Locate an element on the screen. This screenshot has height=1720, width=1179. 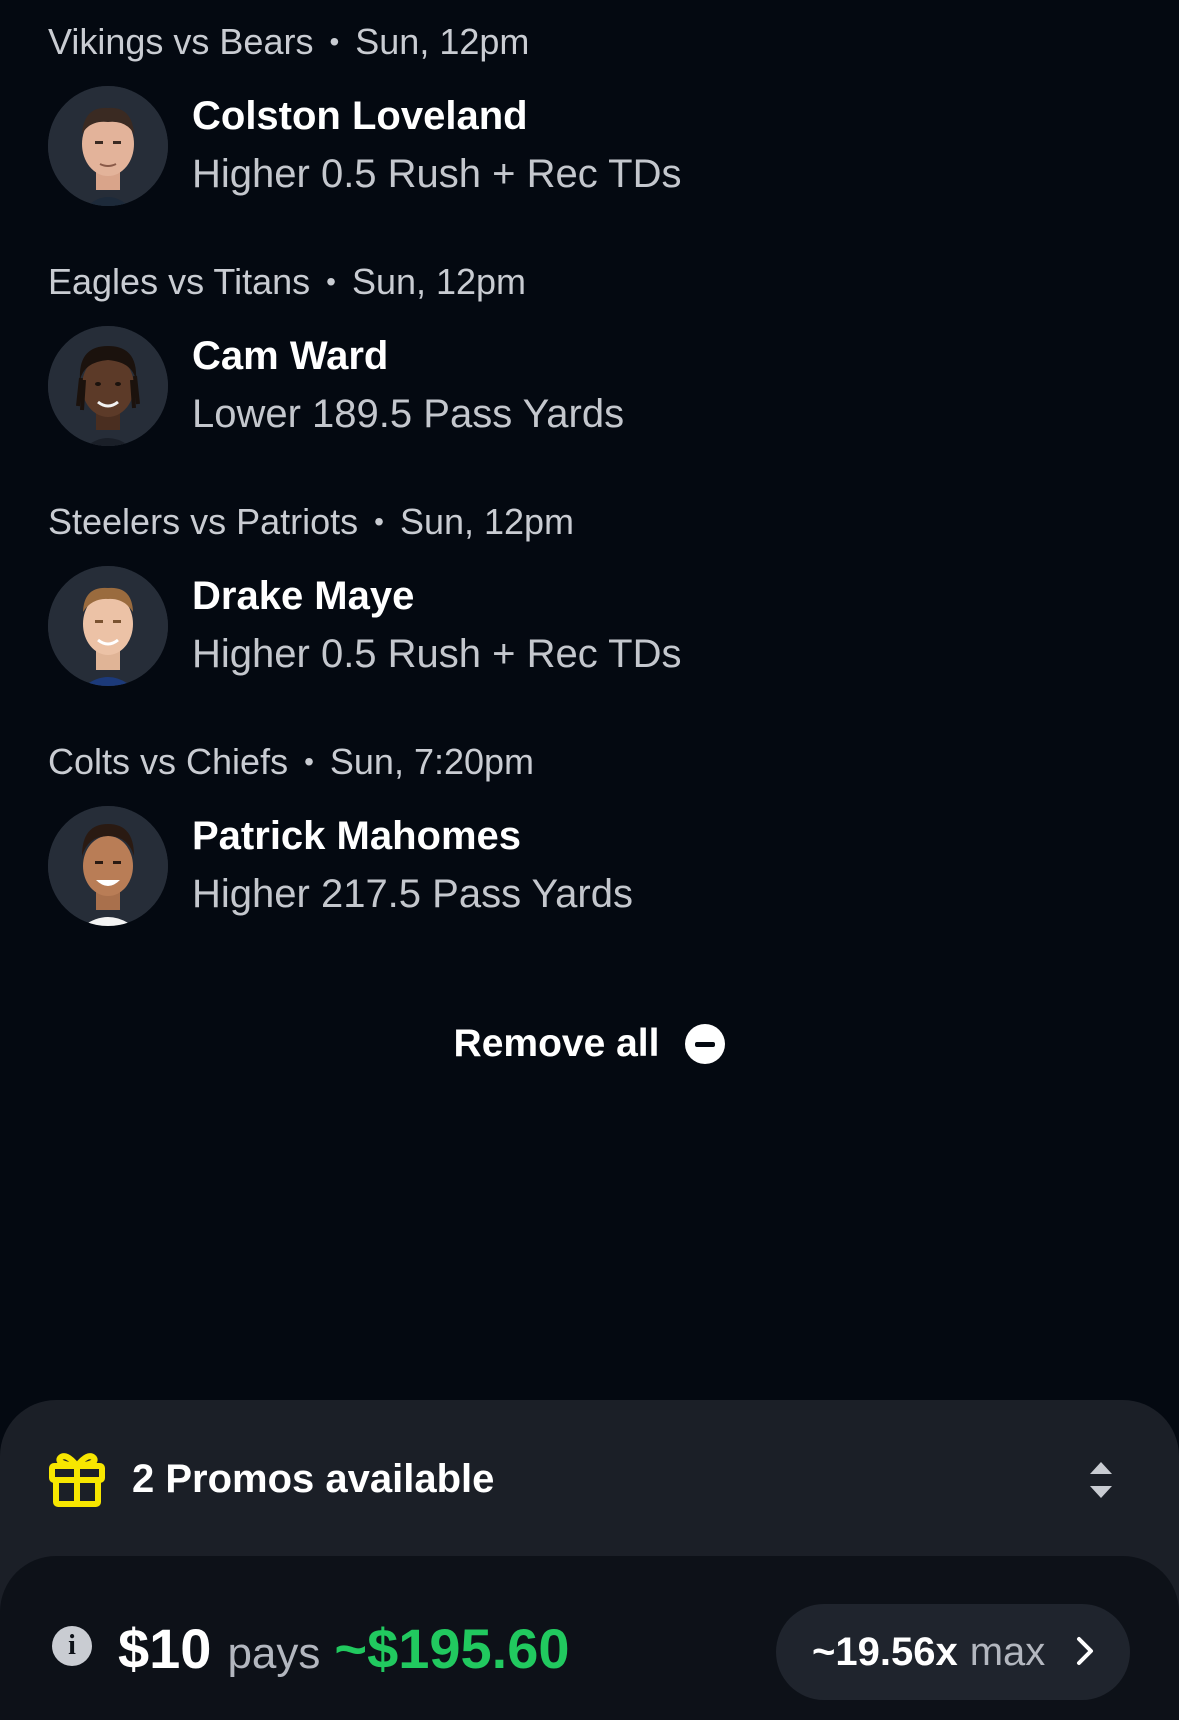
stake-amount: $10 is located at coordinates (164, 1648).